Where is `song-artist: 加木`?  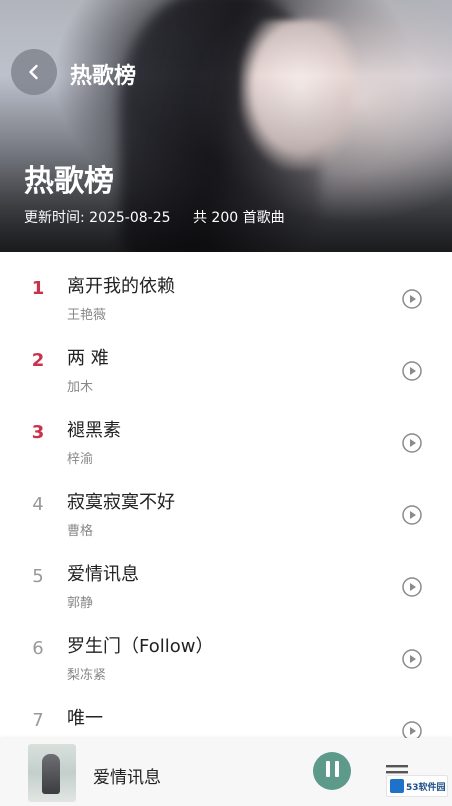 song-artist: 加木 is located at coordinates (80, 387).